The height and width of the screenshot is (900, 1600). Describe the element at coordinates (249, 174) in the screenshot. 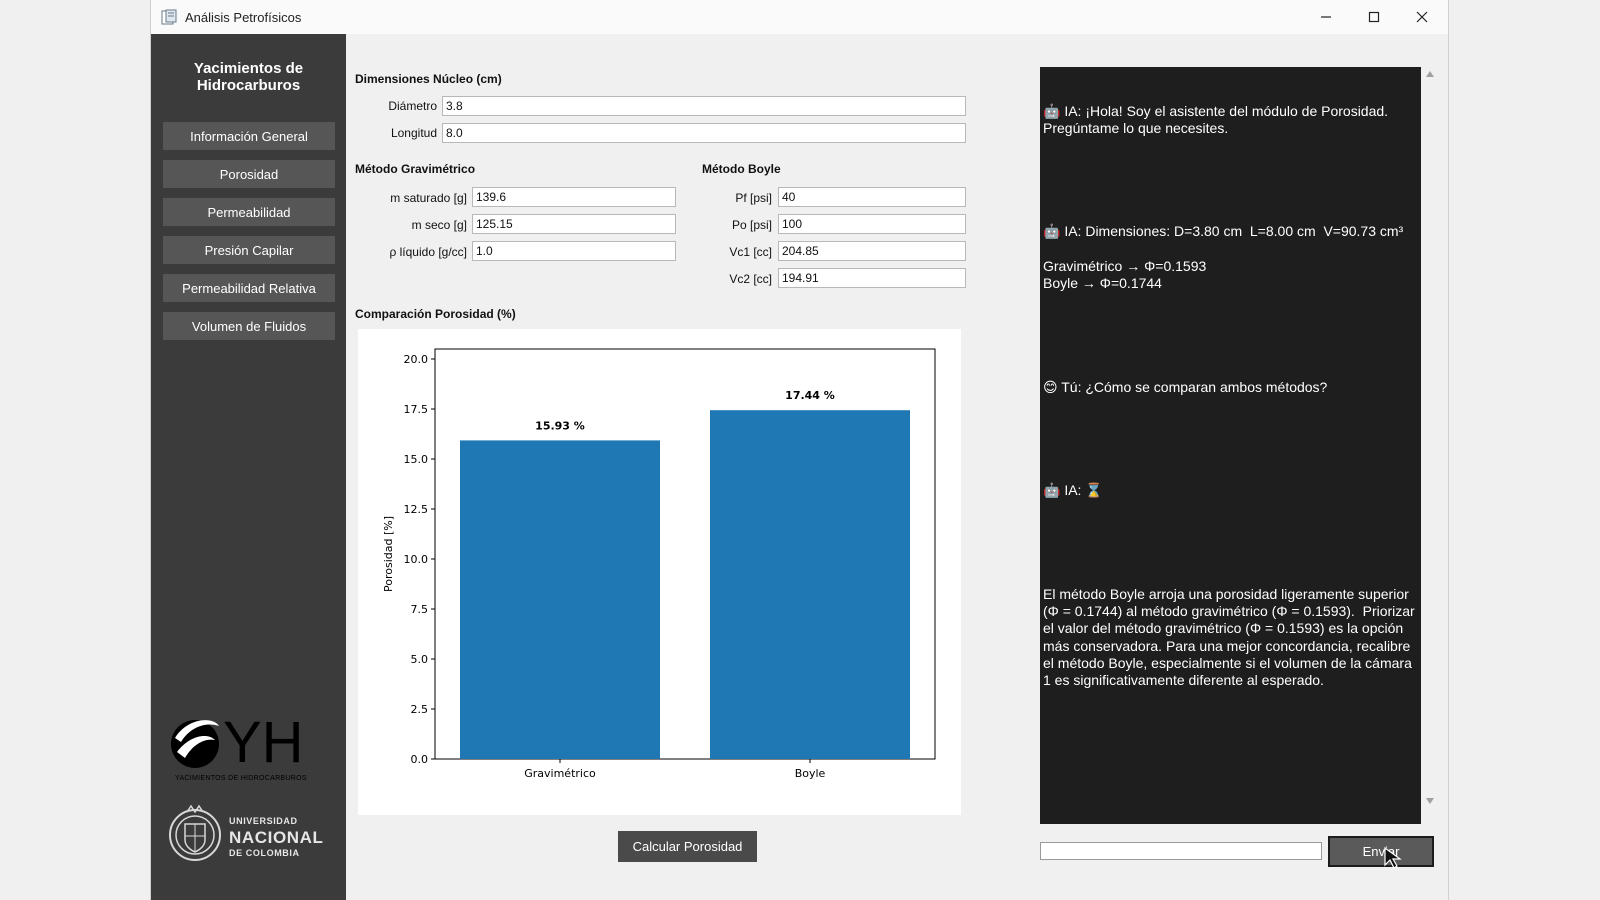

I see `sidebar-item-porosidad: Porosidad` at that location.